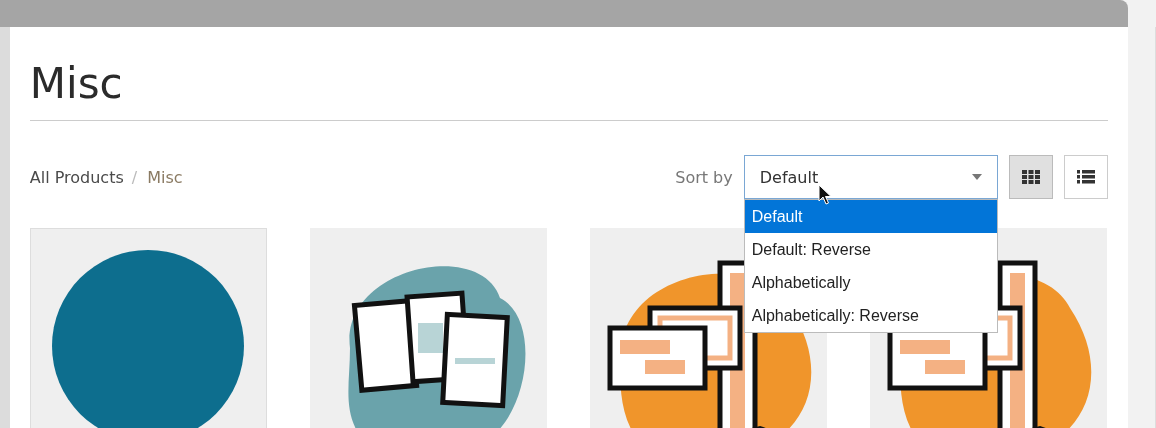 Image resolution: width=1156 pixels, height=428 pixels. I want to click on sort-option: Default, so click(870, 216).